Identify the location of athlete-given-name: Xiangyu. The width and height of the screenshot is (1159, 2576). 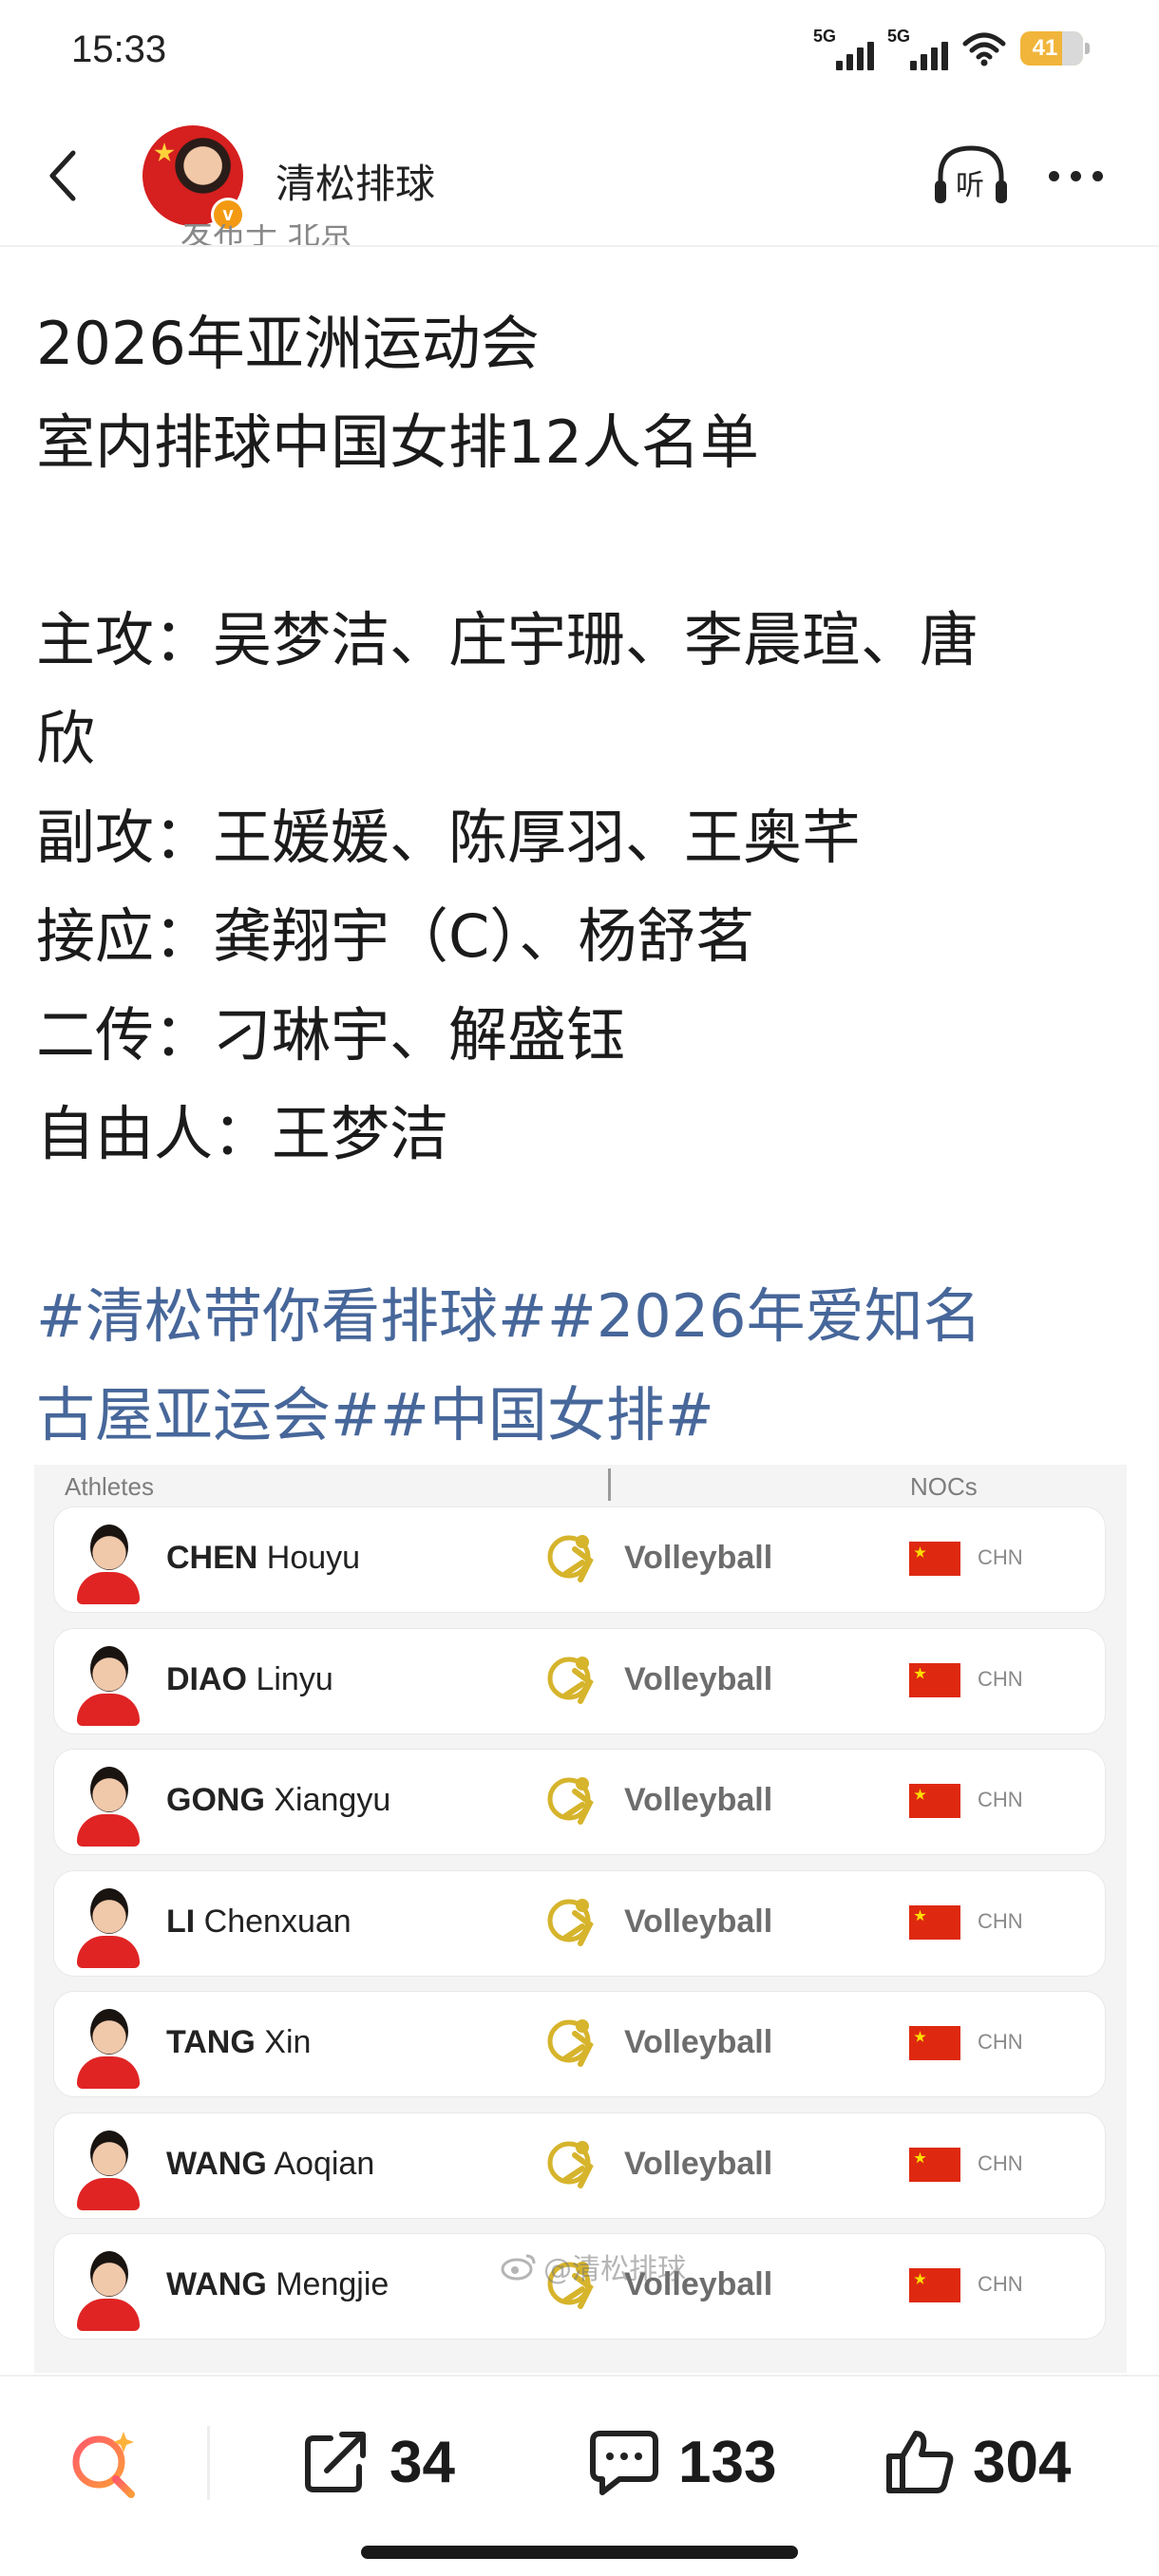
(332, 1800).